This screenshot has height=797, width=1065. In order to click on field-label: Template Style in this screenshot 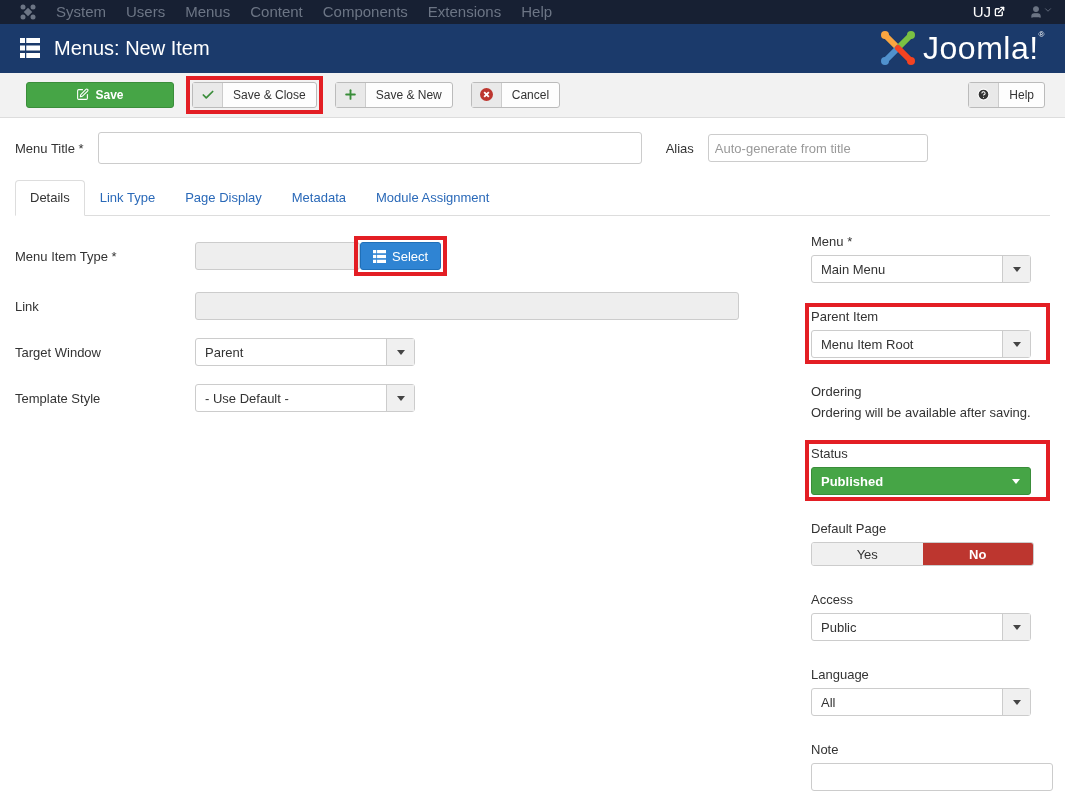, I will do `click(58, 398)`.